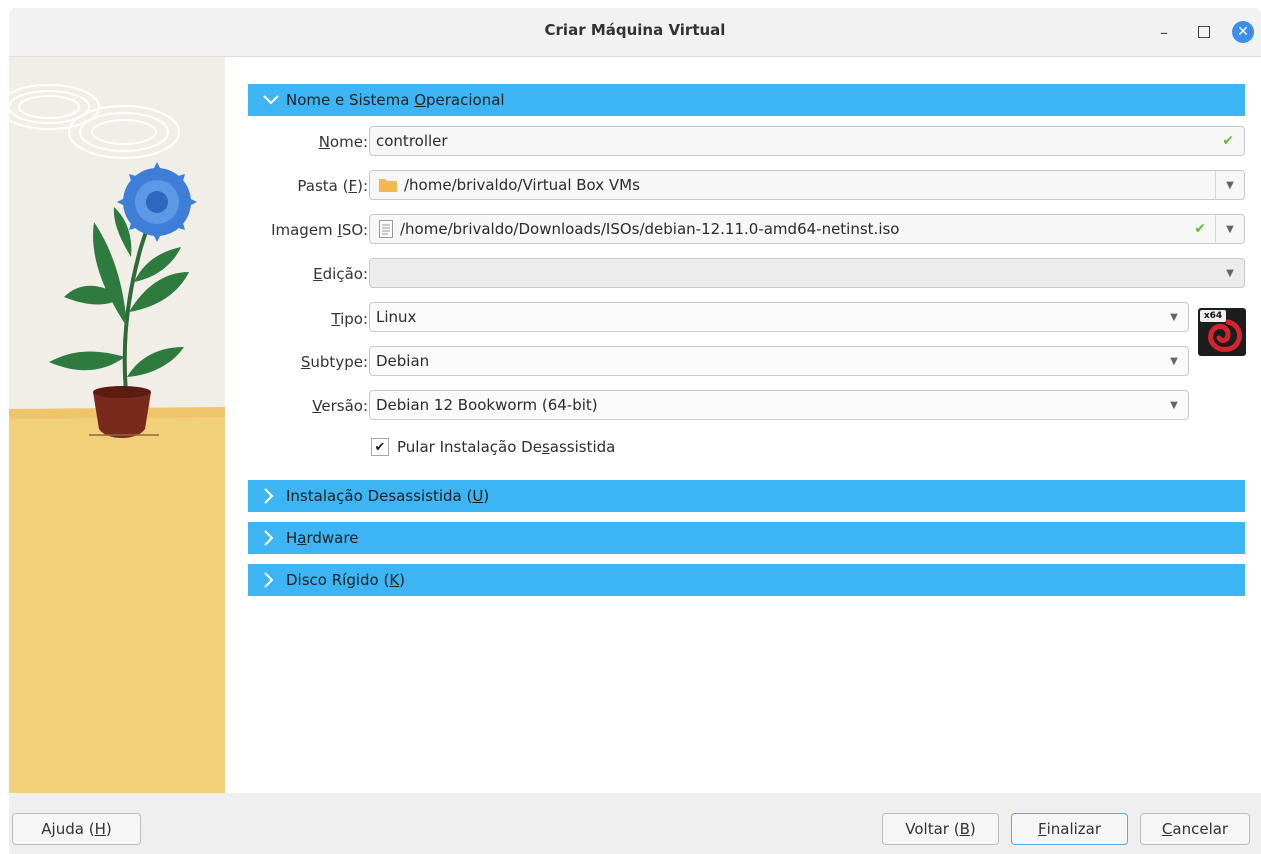  I want to click on back-button: Voltar (B), so click(940, 829).